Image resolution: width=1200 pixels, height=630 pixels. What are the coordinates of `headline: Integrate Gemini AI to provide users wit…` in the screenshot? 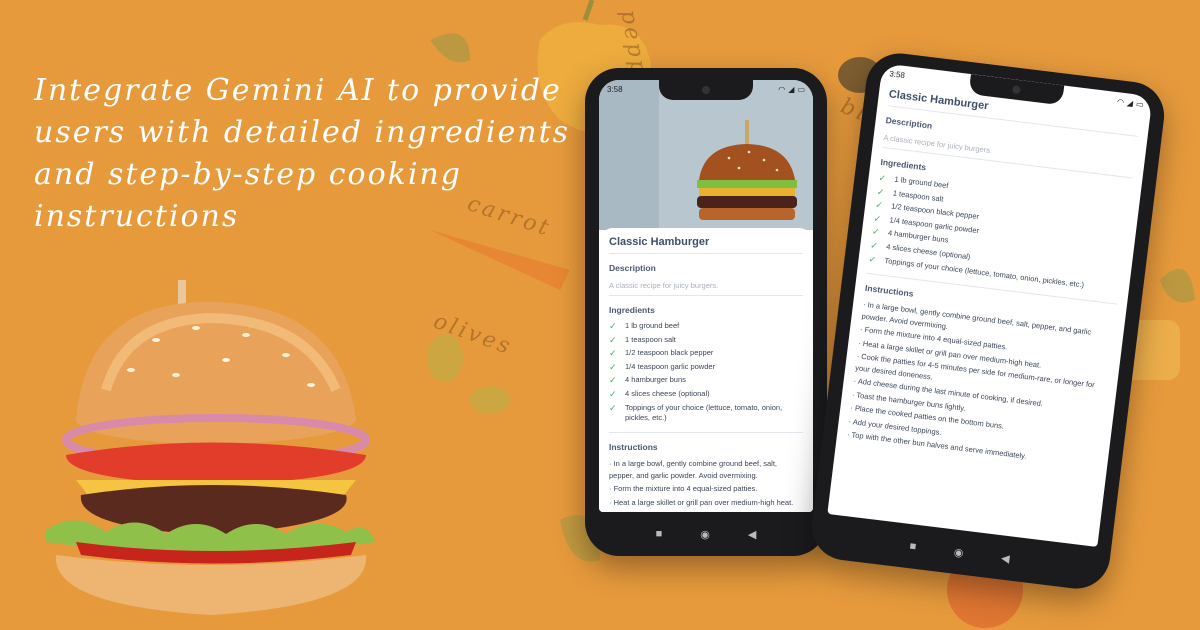 It's located at (302, 153).